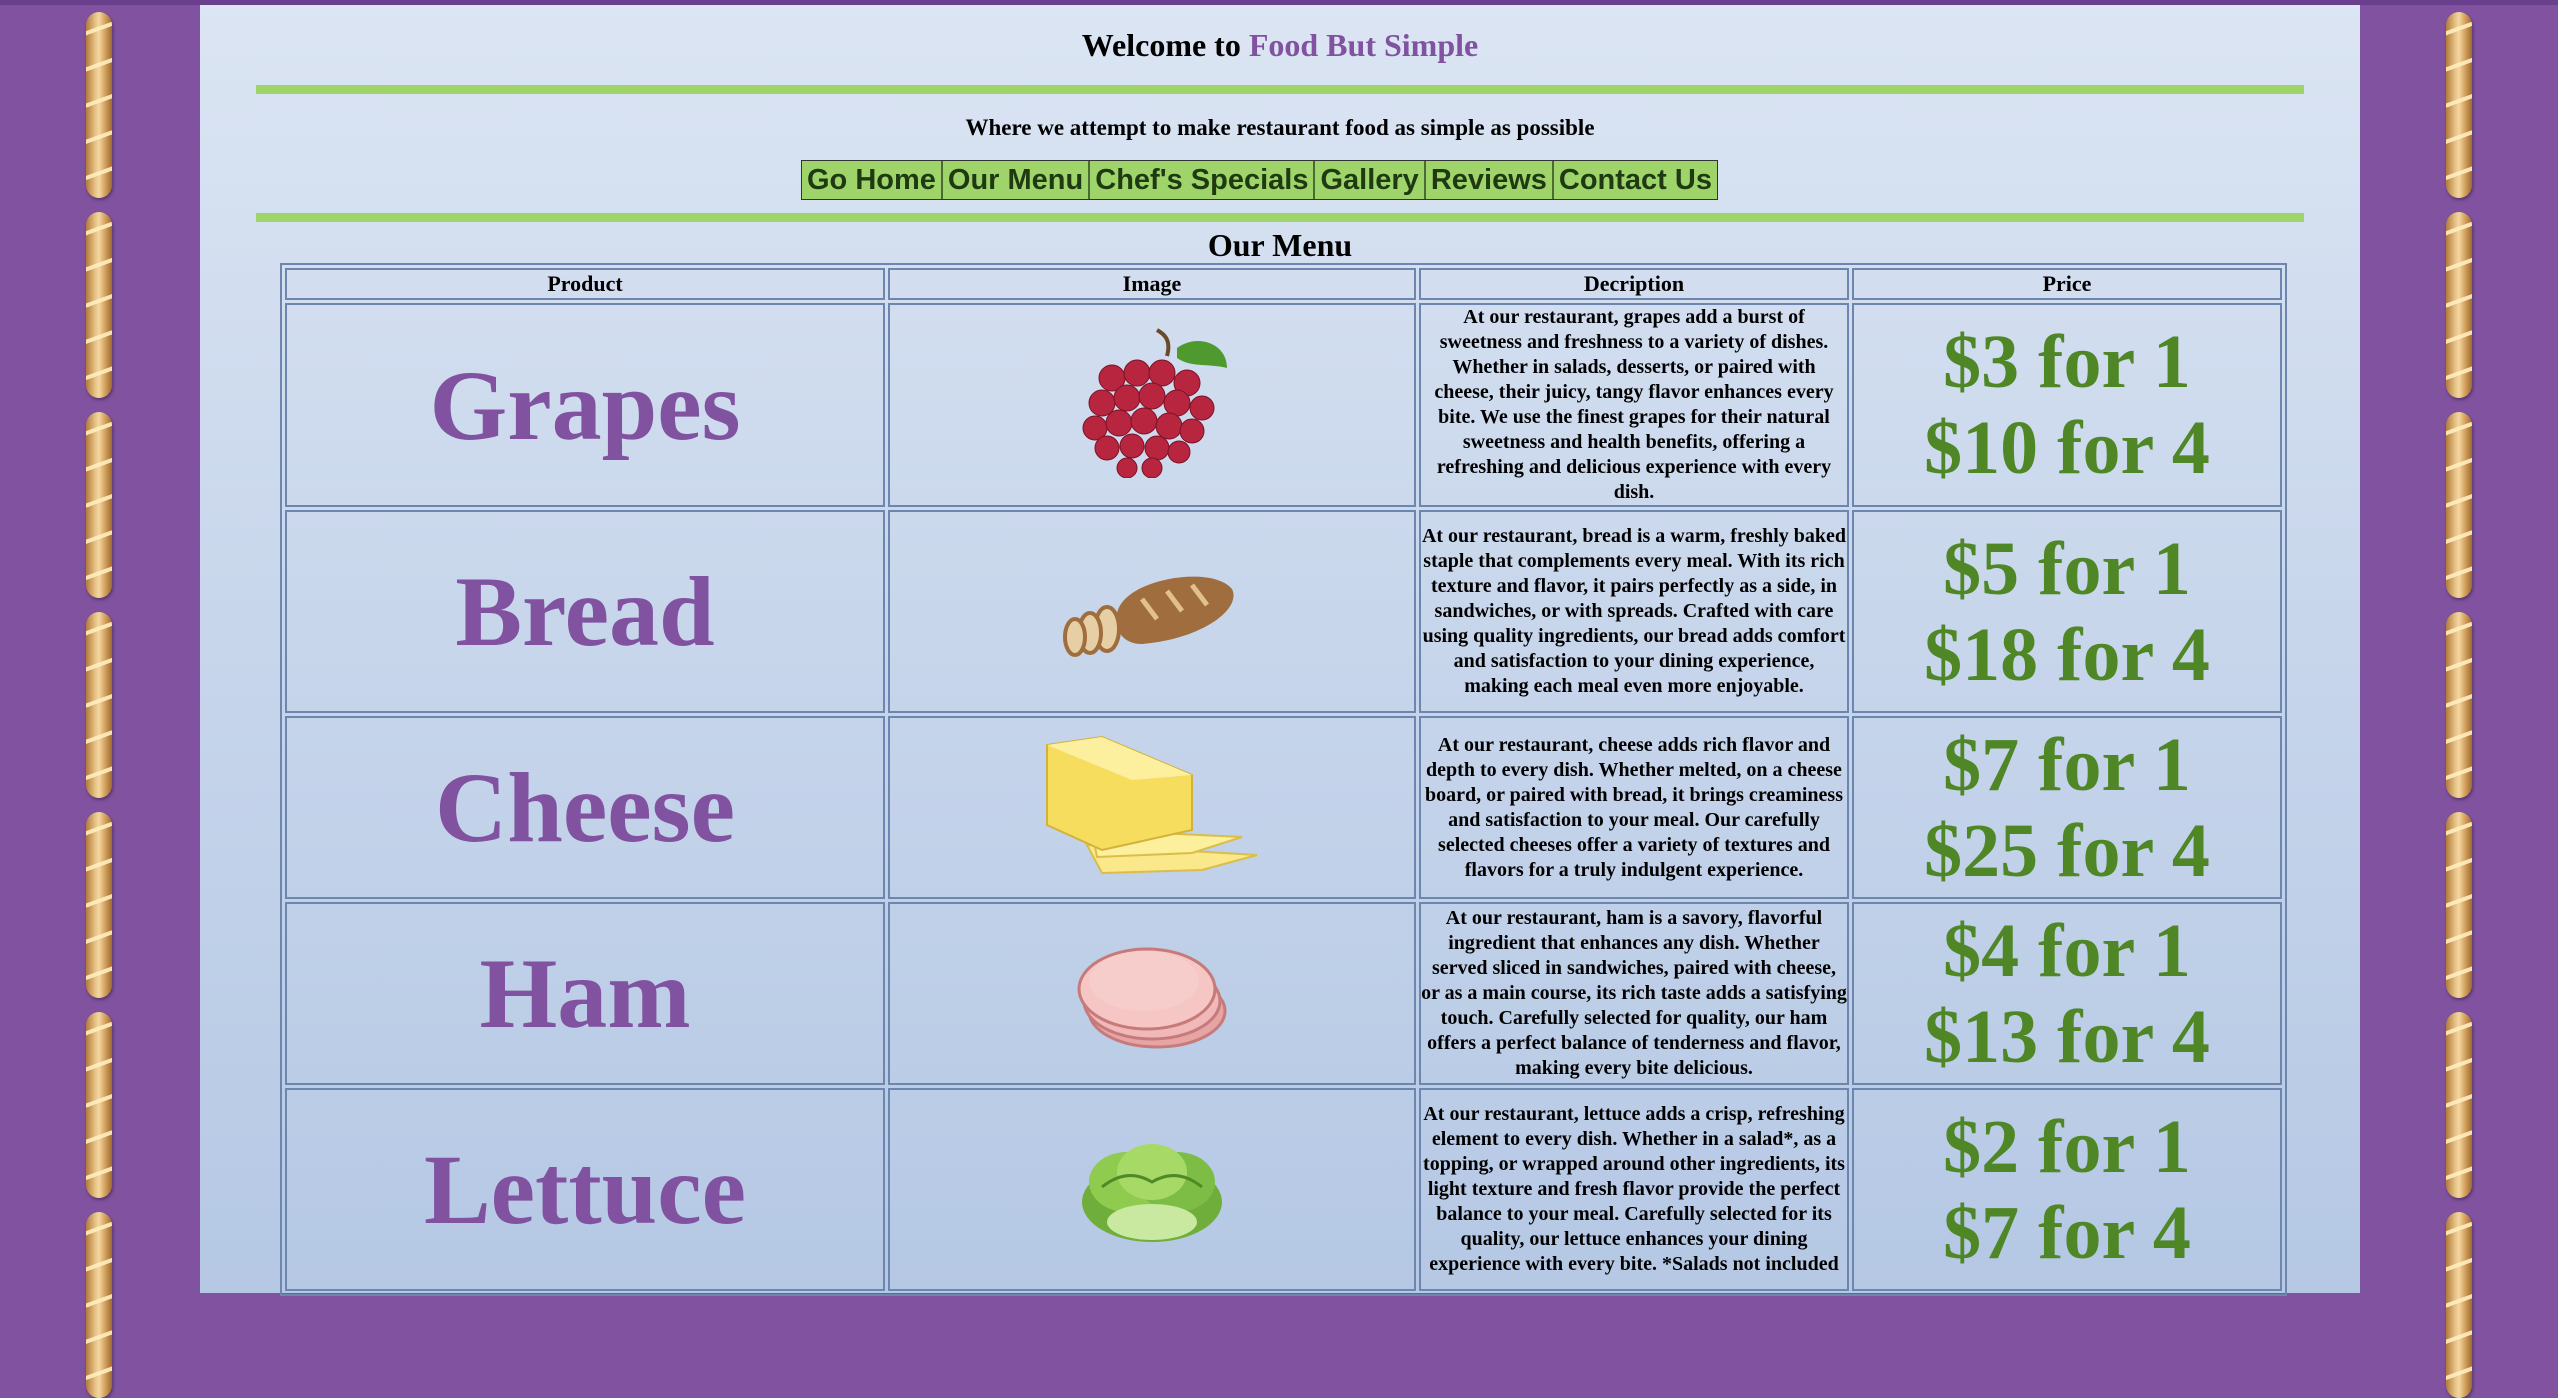  Describe the element at coordinates (2067, 764) in the screenshot. I see `price-single: $7 for 1` at that location.